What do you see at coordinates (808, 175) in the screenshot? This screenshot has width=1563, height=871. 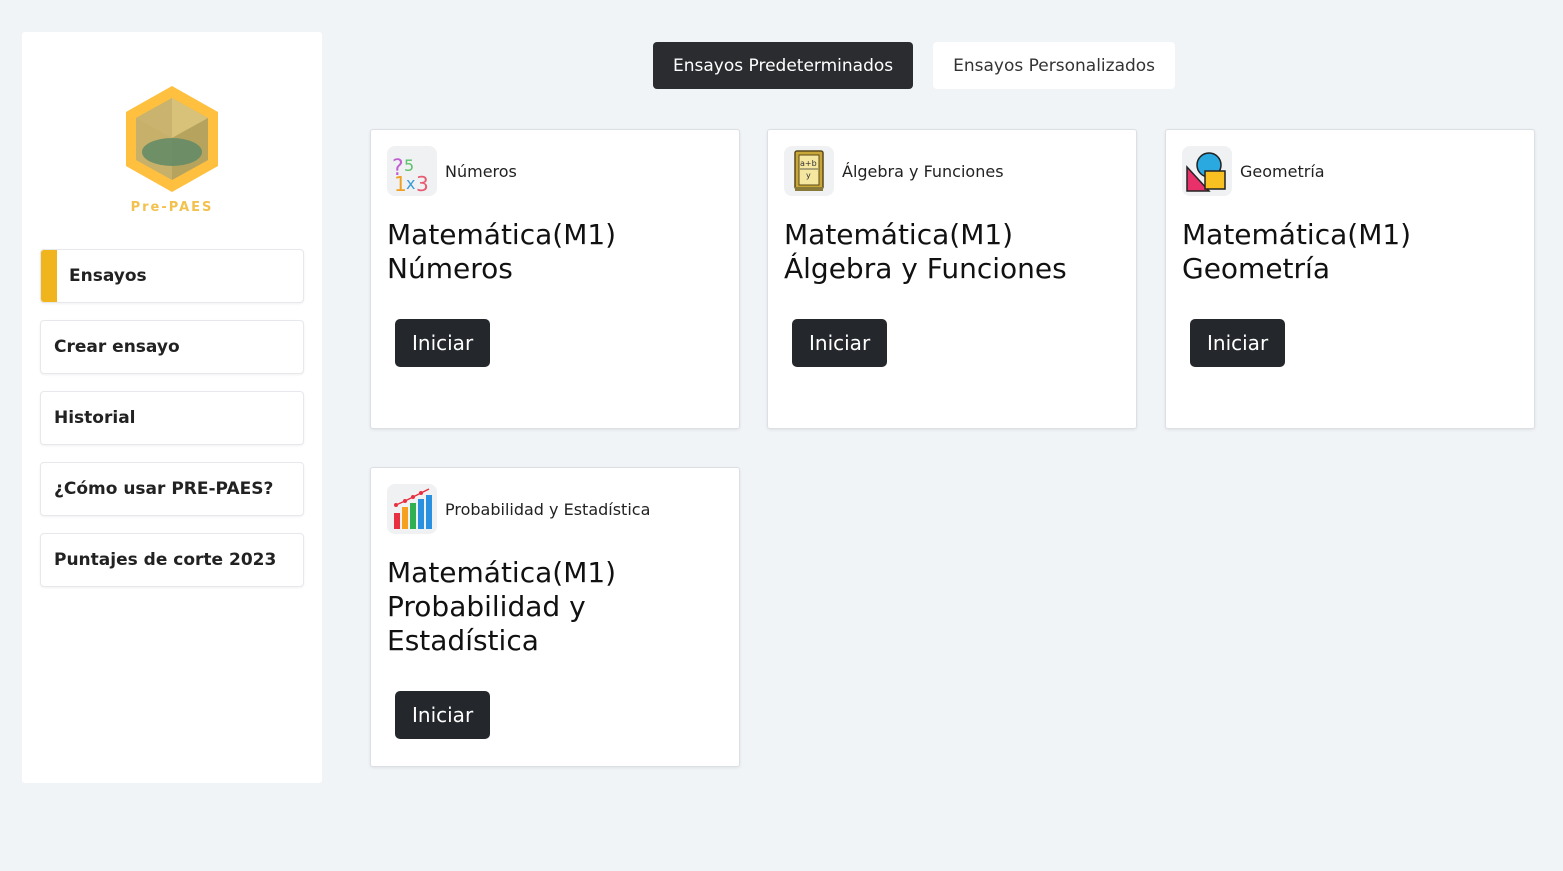 I see `svg-text: y` at bounding box center [808, 175].